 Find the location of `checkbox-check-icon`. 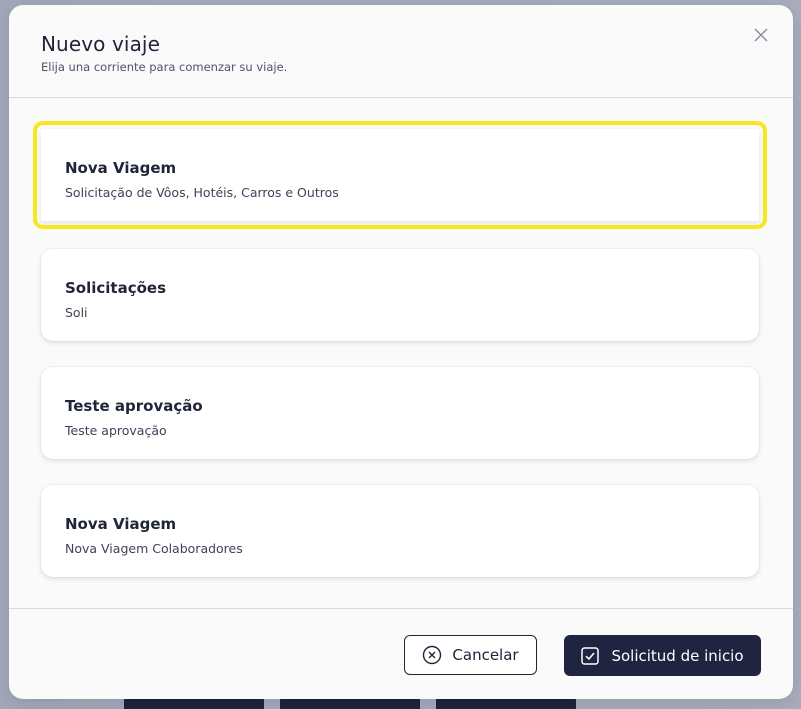

checkbox-check-icon is located at coordinates (590, 655).